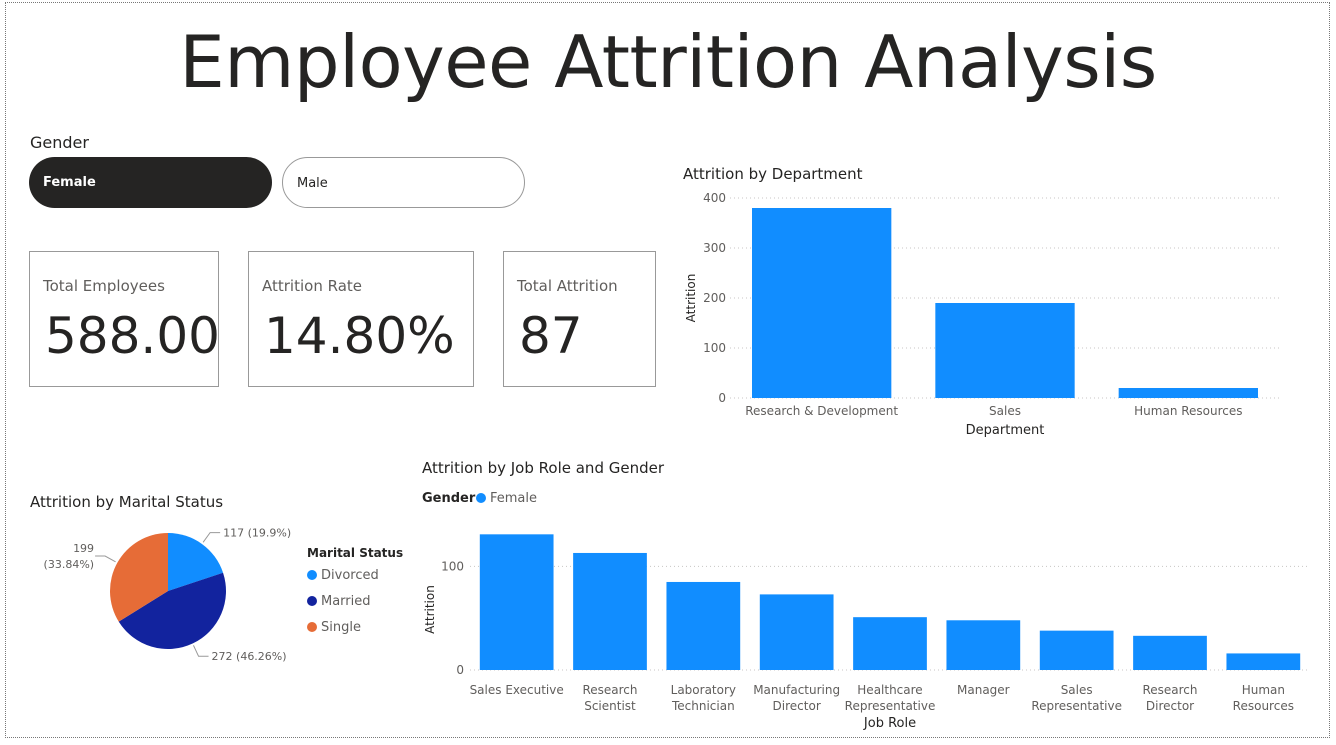  What do you see at coordinates (703, 706) in the screenshot?
I see `x-tick-label: Technician` at bounding box center [703, 706].